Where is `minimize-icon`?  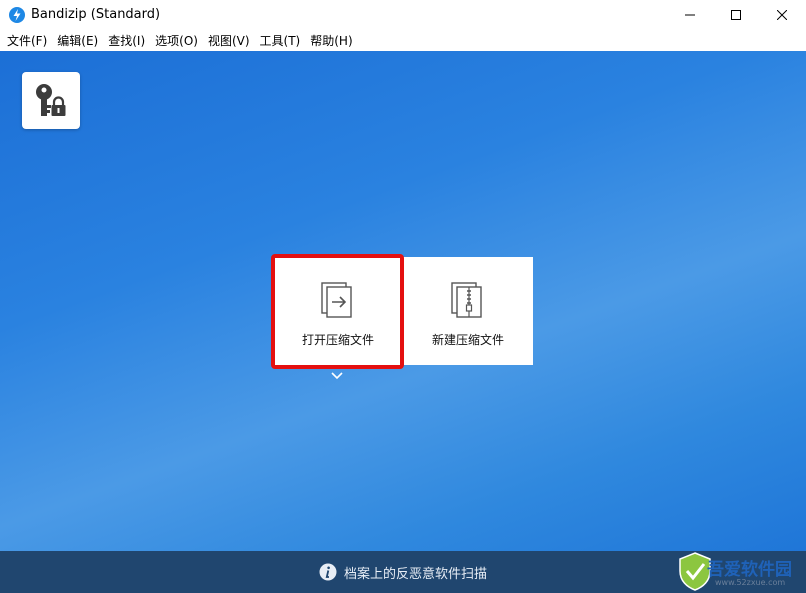 minimize-icon is located at coordinates (690, 15).